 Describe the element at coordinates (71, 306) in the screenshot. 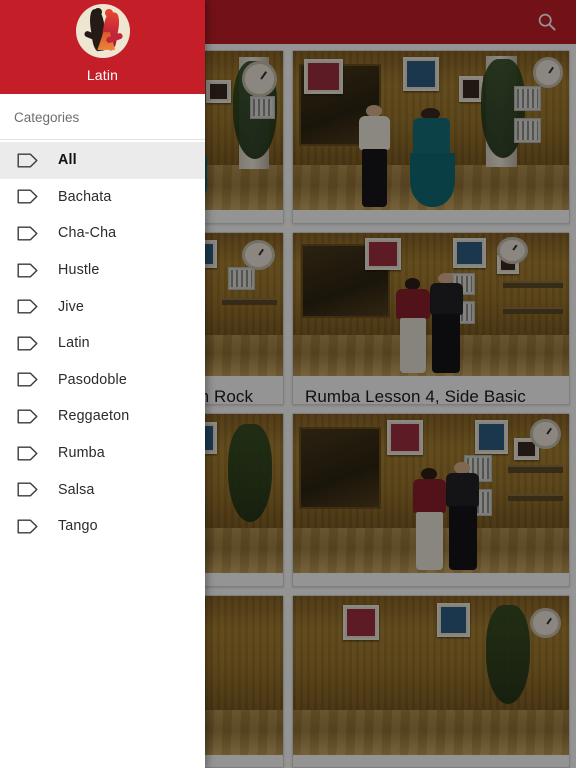

I see `sidebar-item-label: Jive` at that location.